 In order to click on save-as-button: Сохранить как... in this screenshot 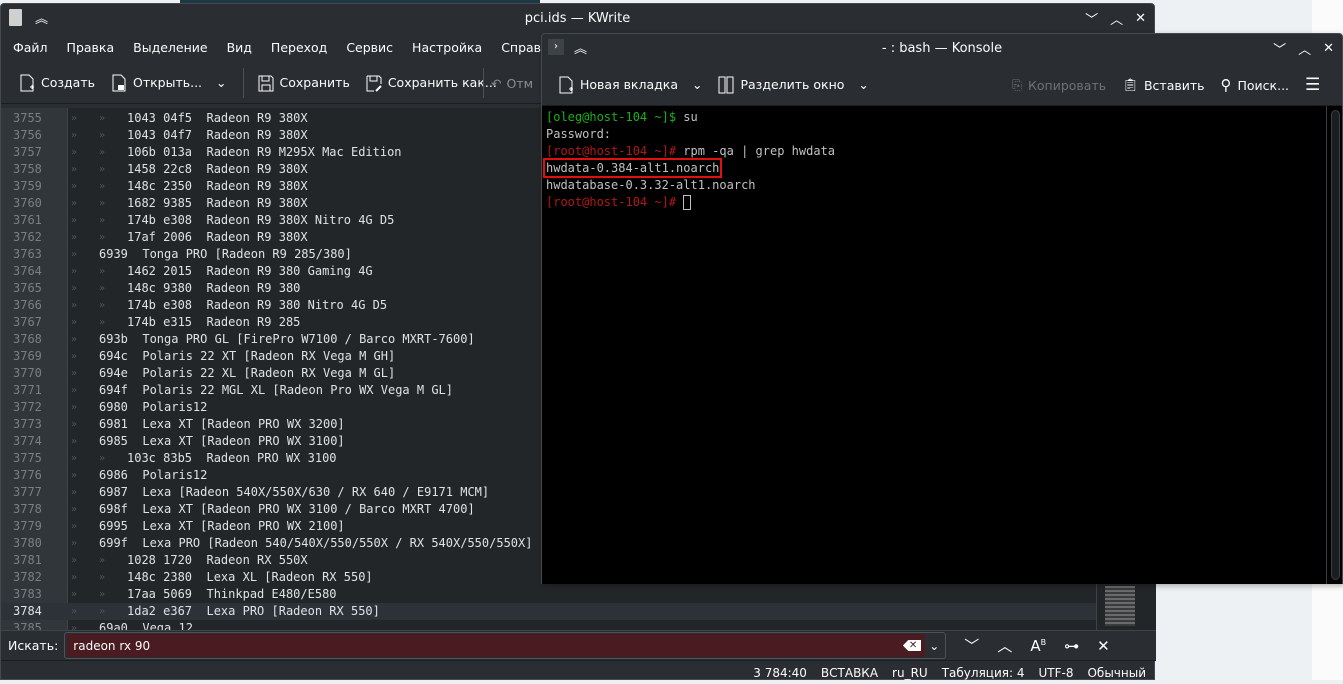, I will do `click(431, 83)`.